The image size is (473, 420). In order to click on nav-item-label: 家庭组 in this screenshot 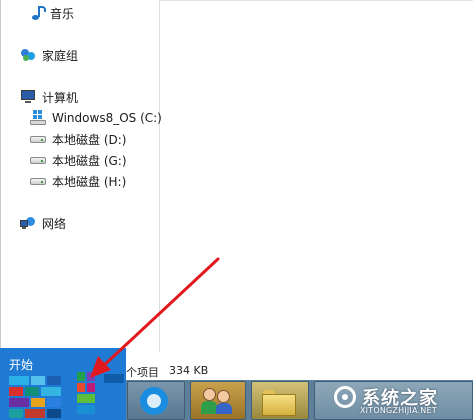, I will do `click(60, 55)`.